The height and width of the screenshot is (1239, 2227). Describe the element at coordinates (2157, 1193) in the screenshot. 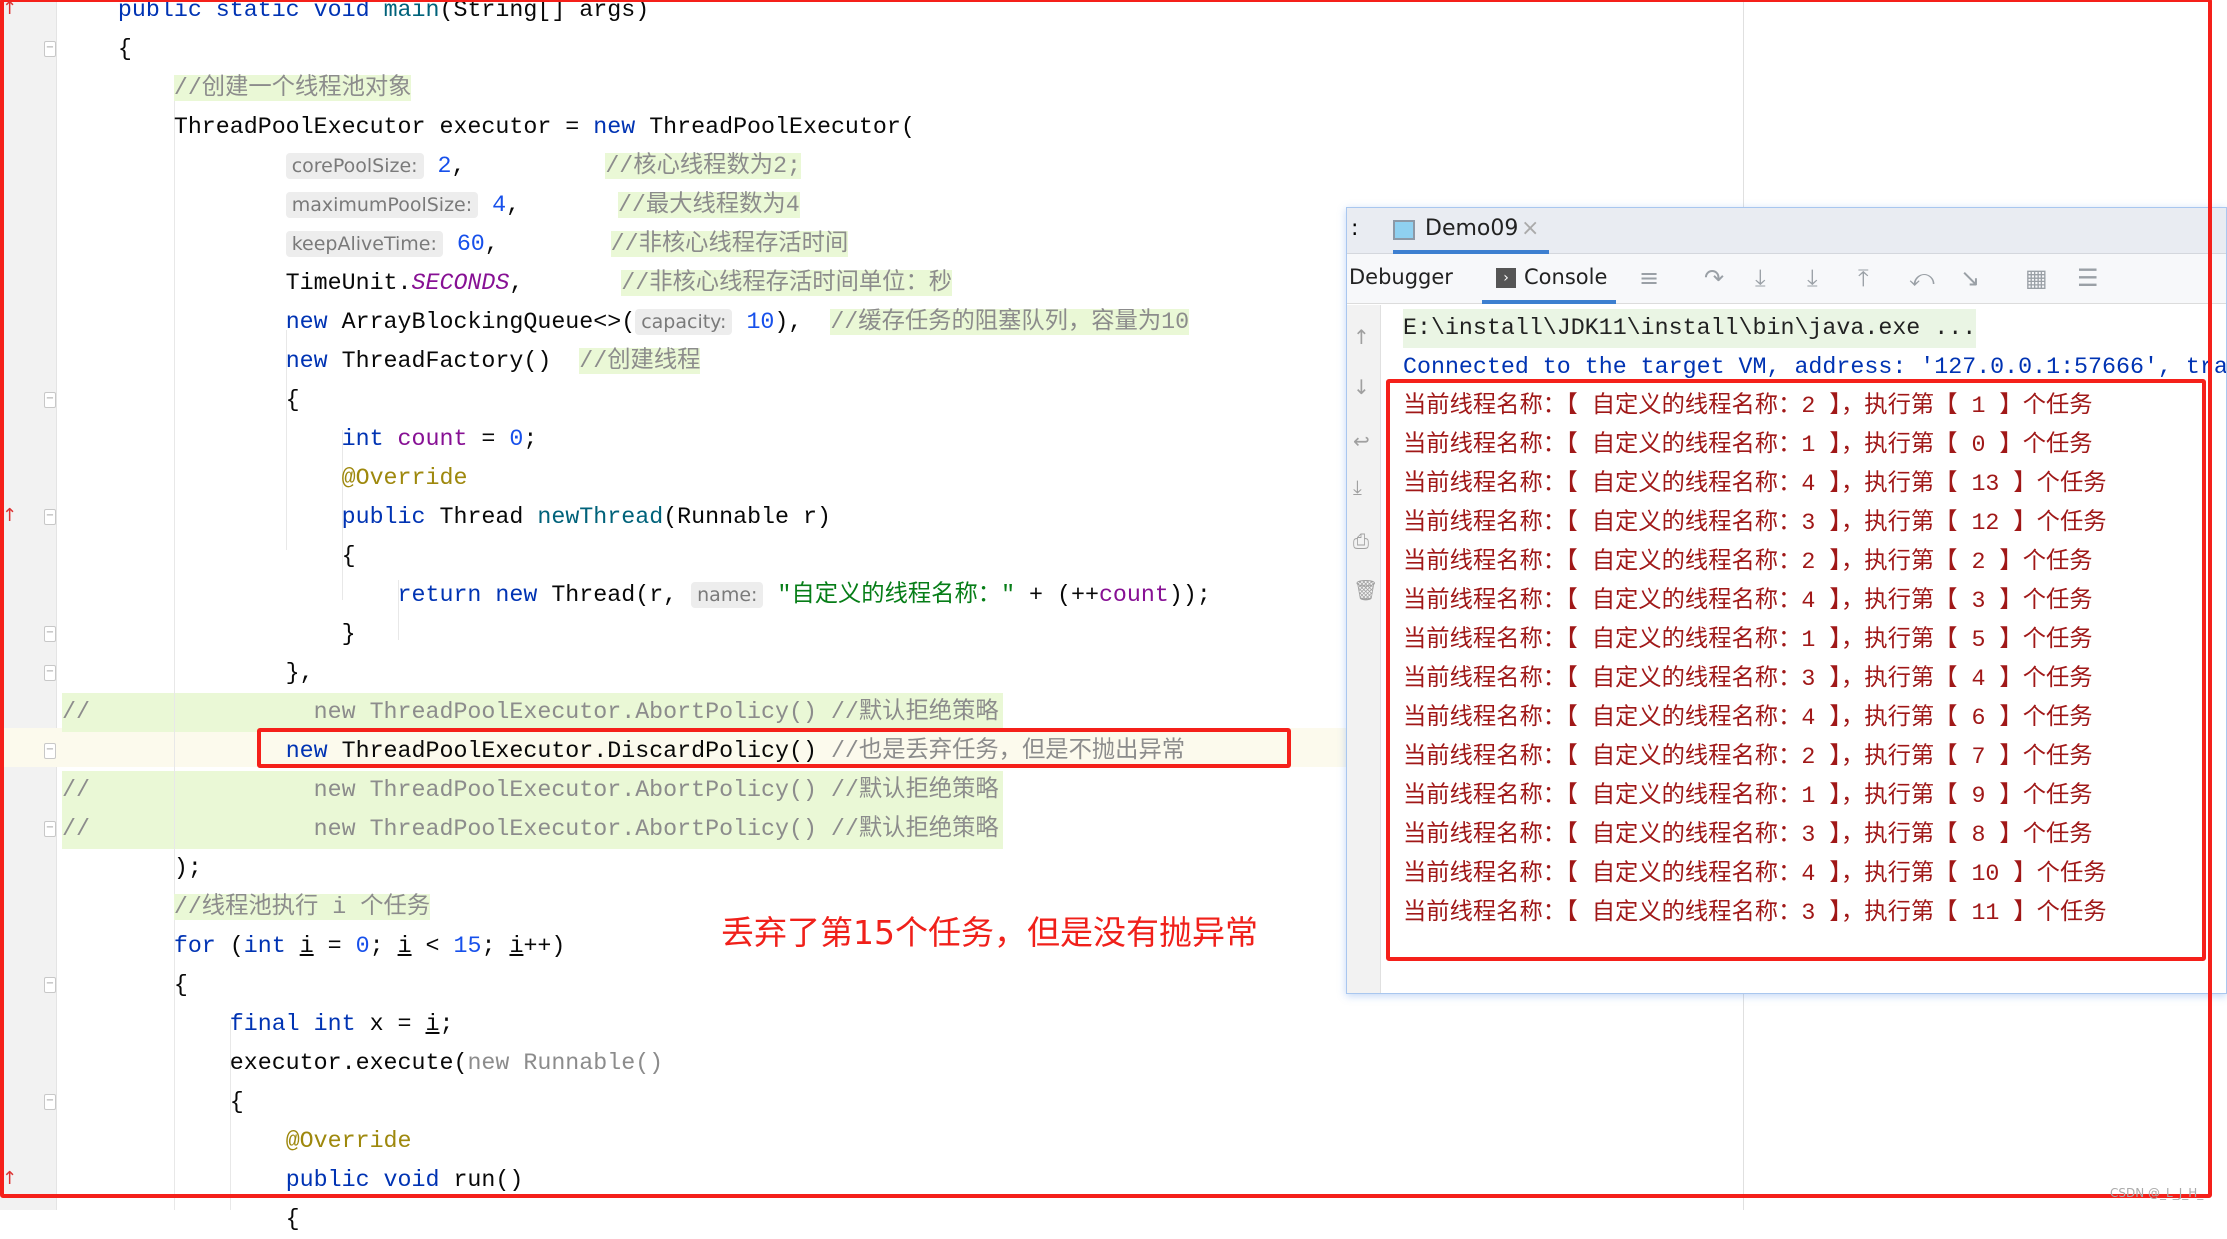

I see `watermark: CSDN @_L_J_H_` at that location.